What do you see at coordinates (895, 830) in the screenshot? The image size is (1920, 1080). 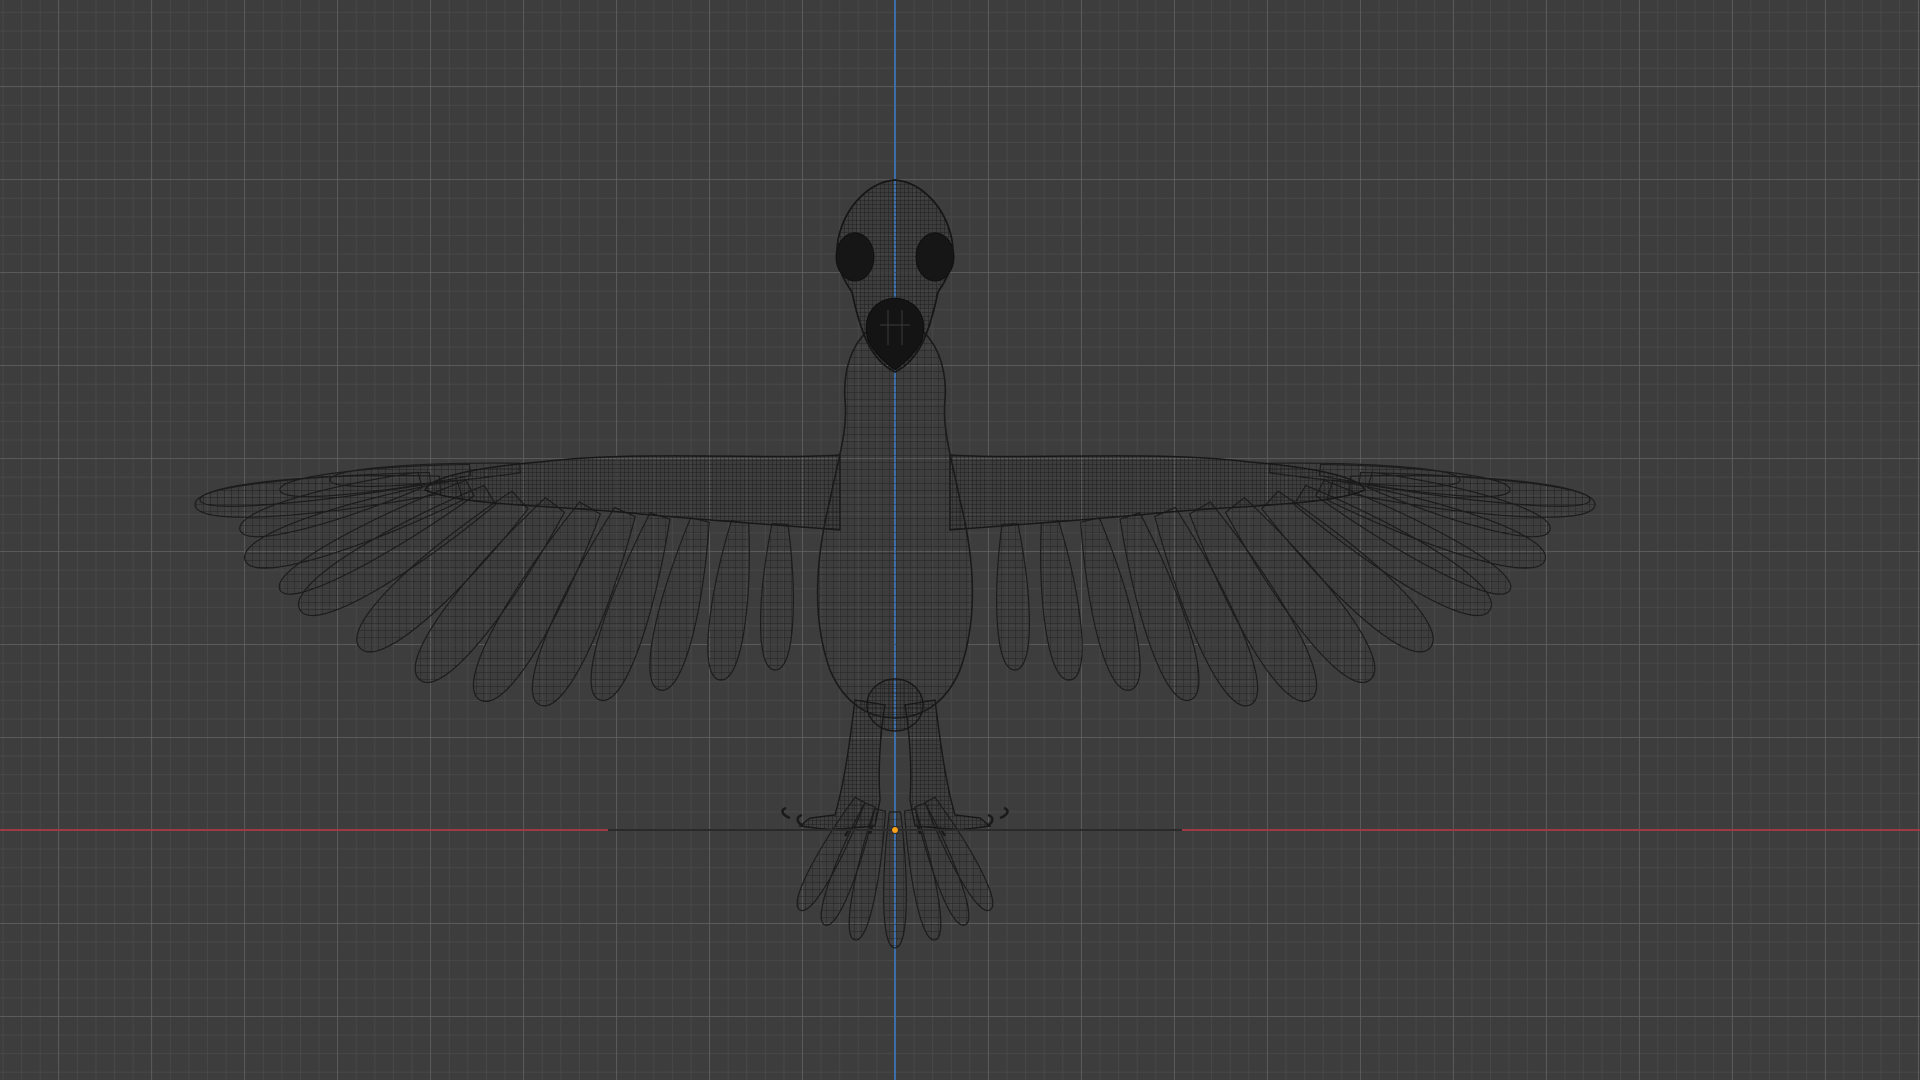 I see `origin-point-icon` at bounding box center [895, 830].